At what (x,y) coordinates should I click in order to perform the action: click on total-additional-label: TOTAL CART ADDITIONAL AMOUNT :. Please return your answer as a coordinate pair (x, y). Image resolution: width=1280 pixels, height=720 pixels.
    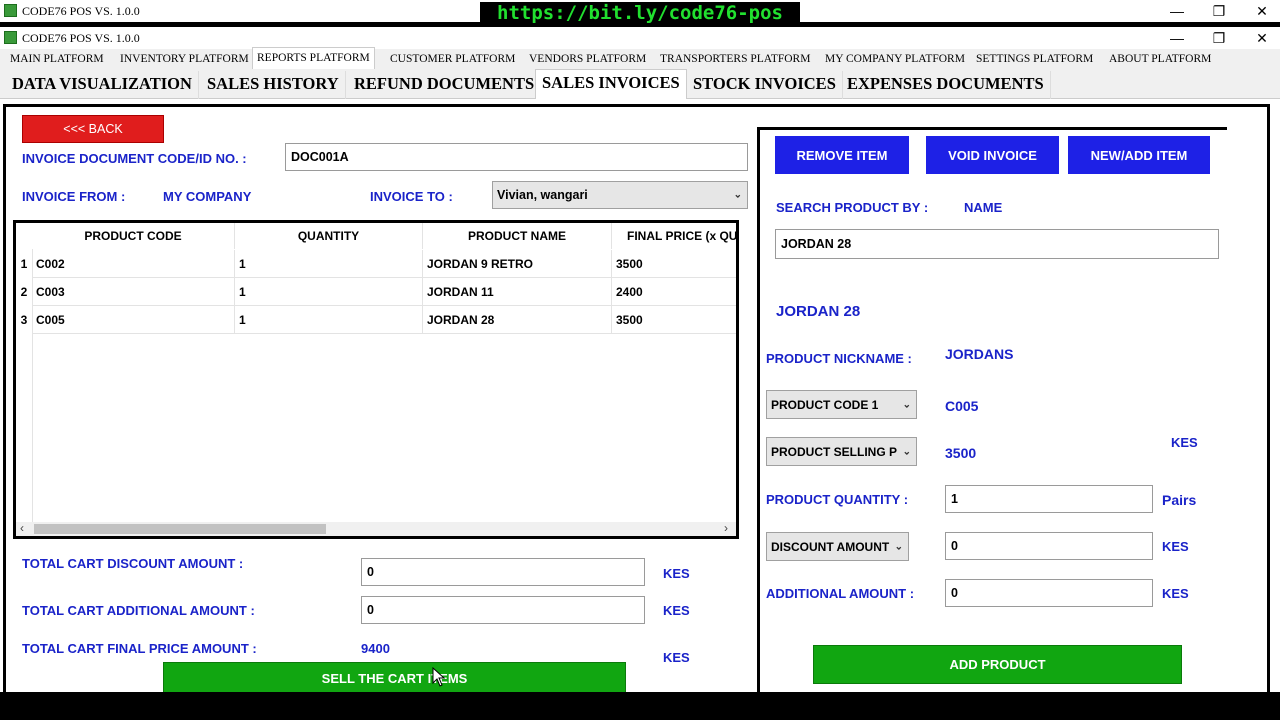
    Looking at the image, I should click on (138, 610).